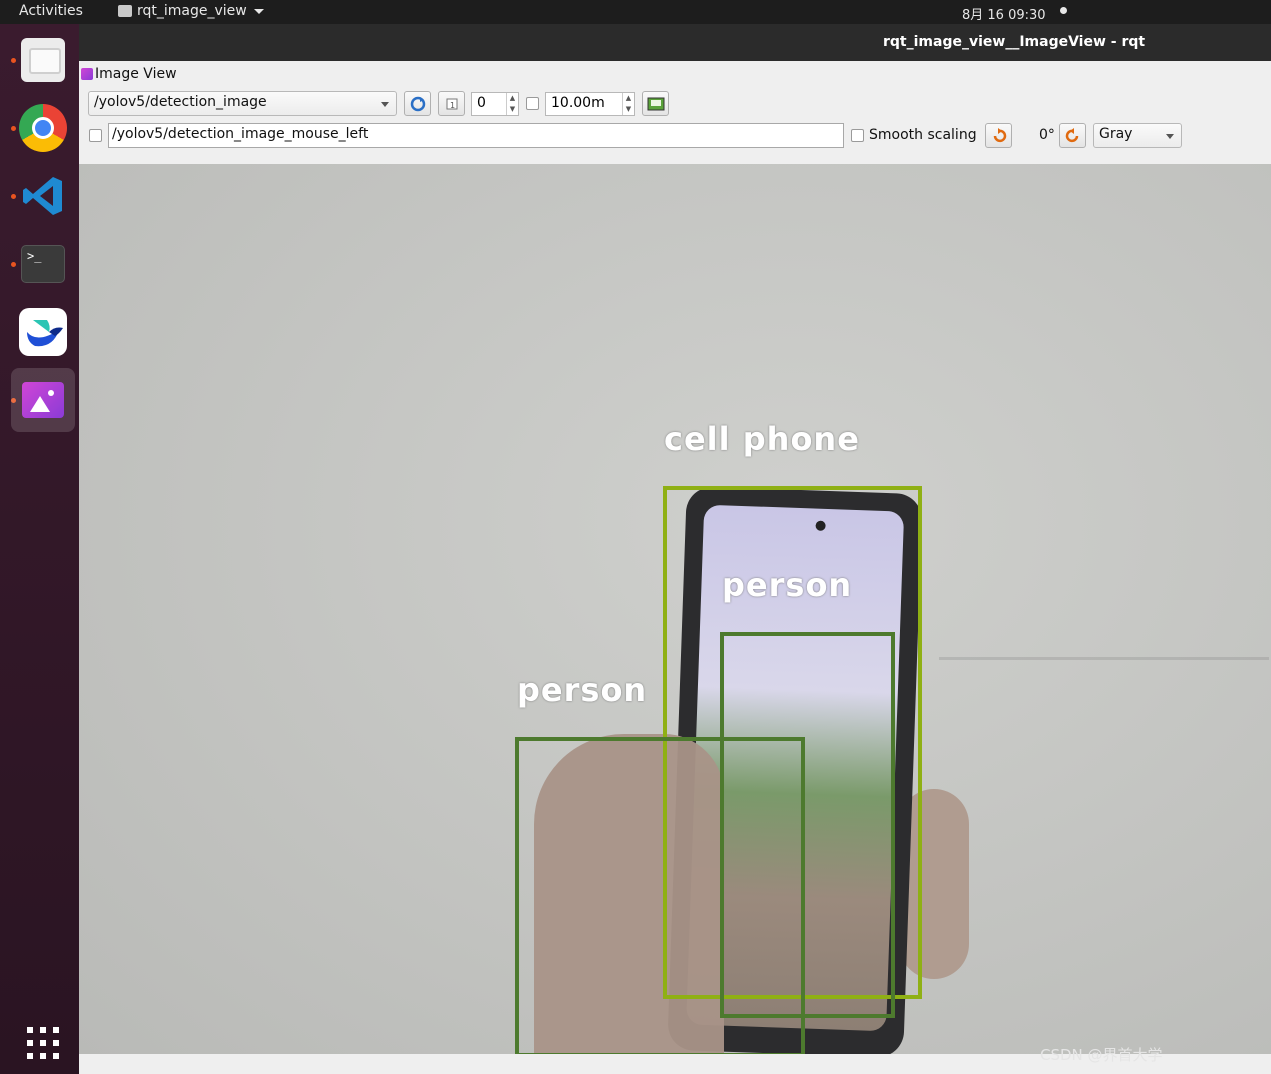 This screenshot has width=1271, height=1074. I want to click on vscode-icon, so click(42, 196).